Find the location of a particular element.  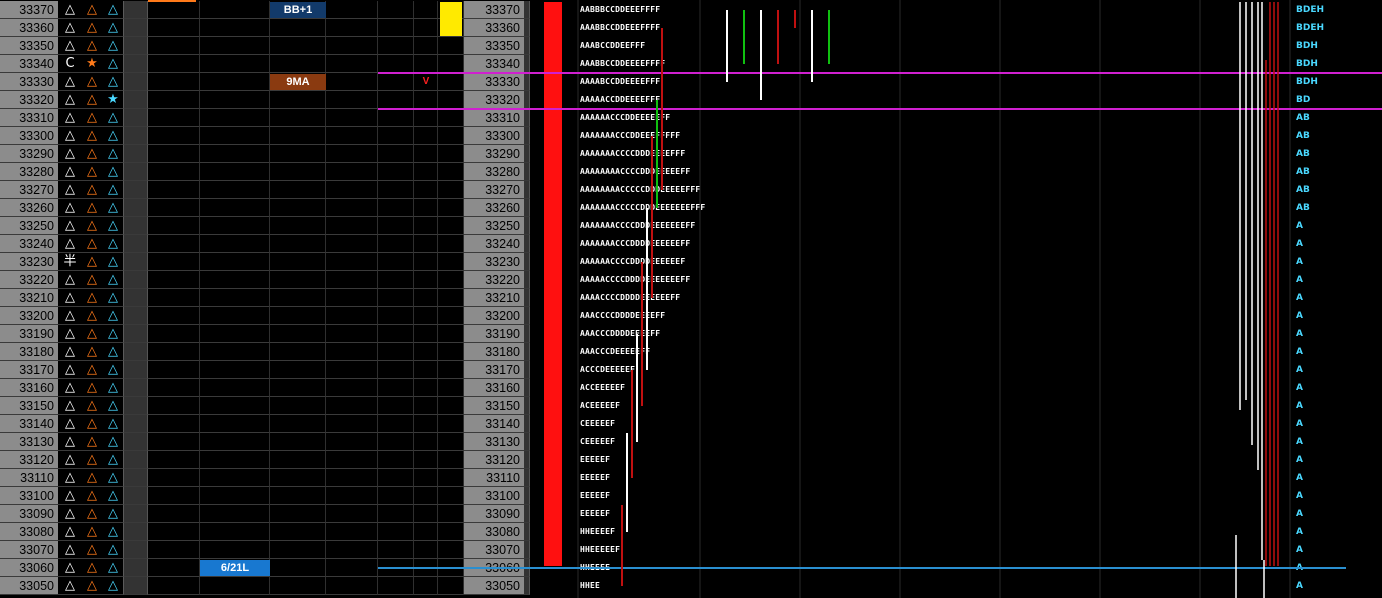

top-accent is located at coordinates (172, 1).